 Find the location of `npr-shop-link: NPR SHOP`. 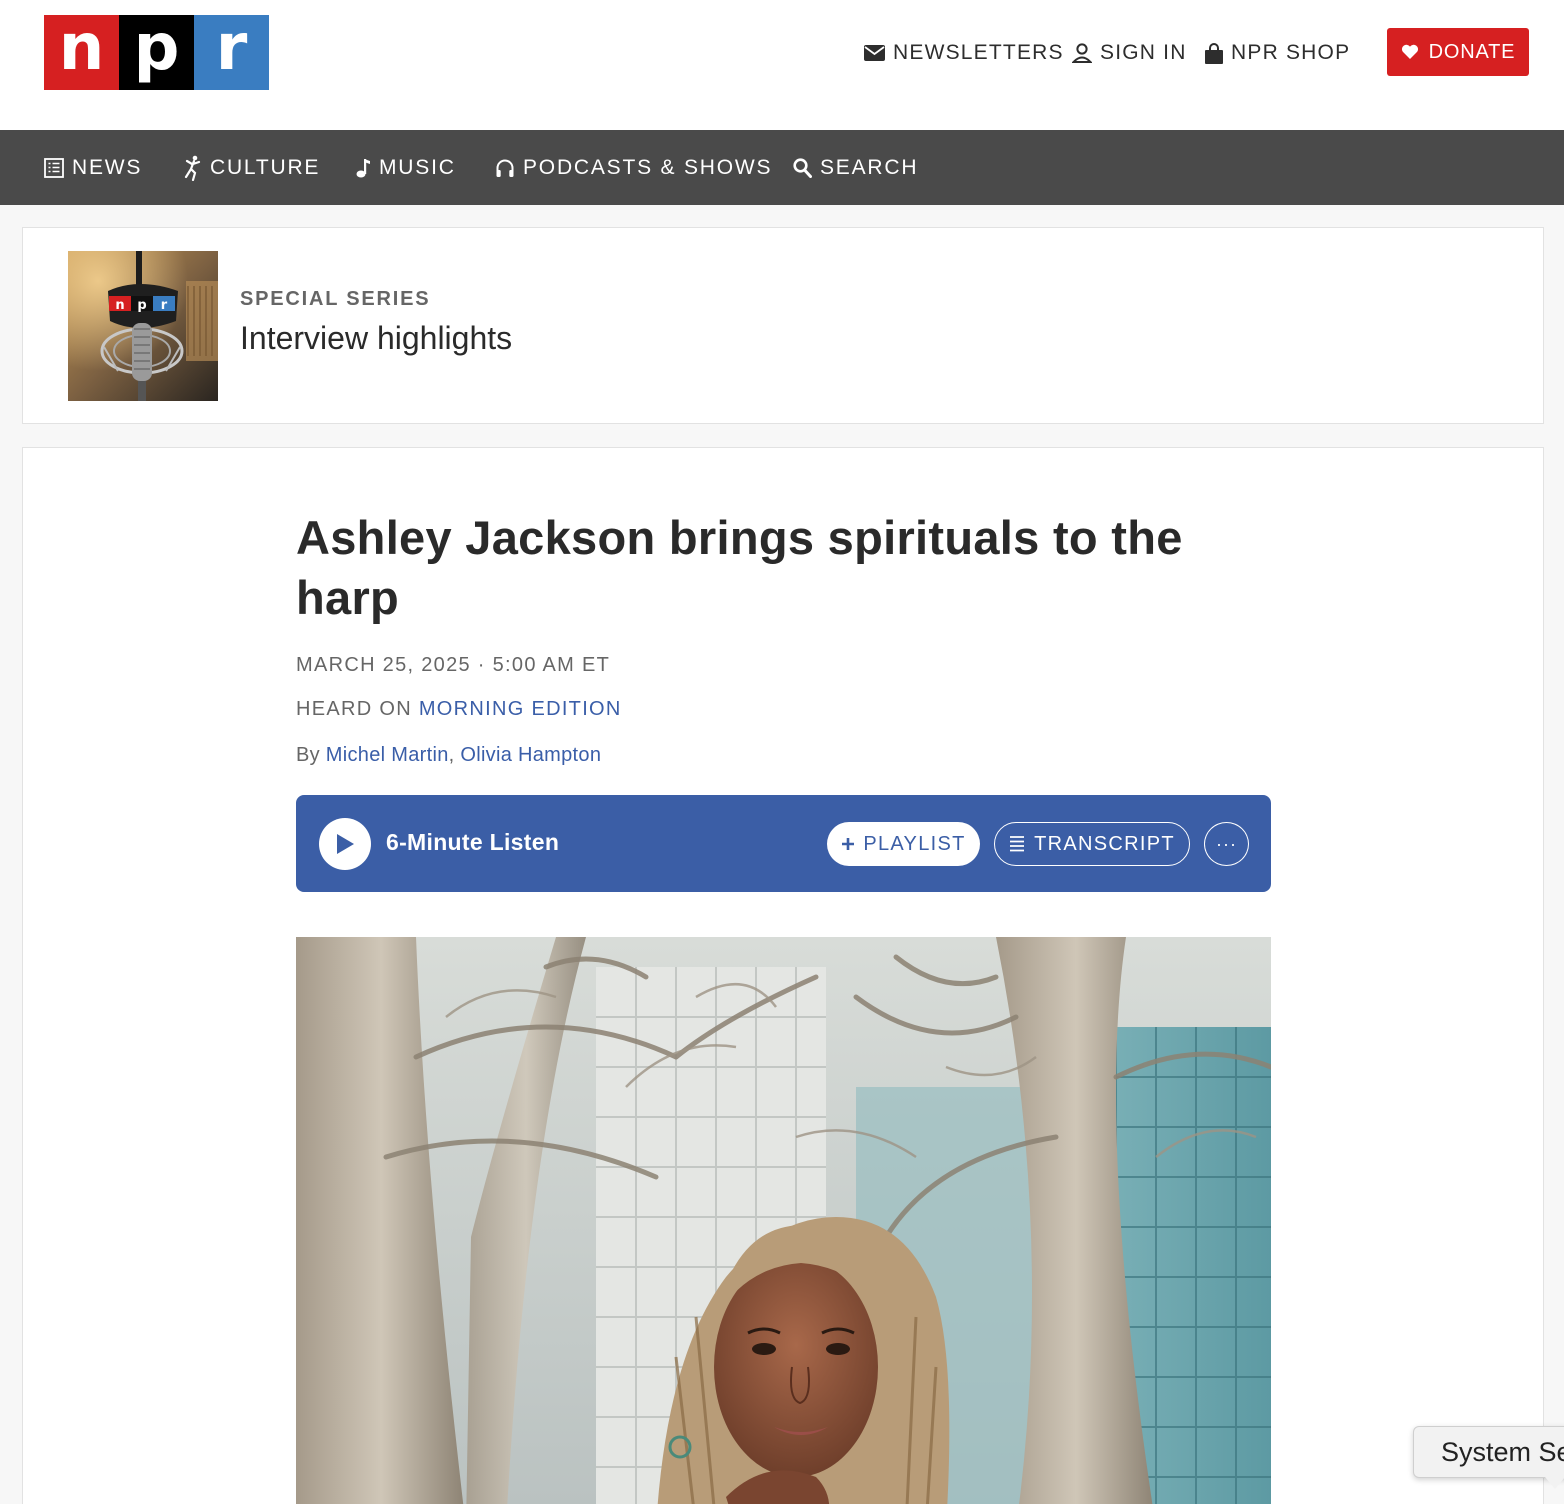

npr-shop-link: NPR SHOP is located at coordinates (1277, 53).